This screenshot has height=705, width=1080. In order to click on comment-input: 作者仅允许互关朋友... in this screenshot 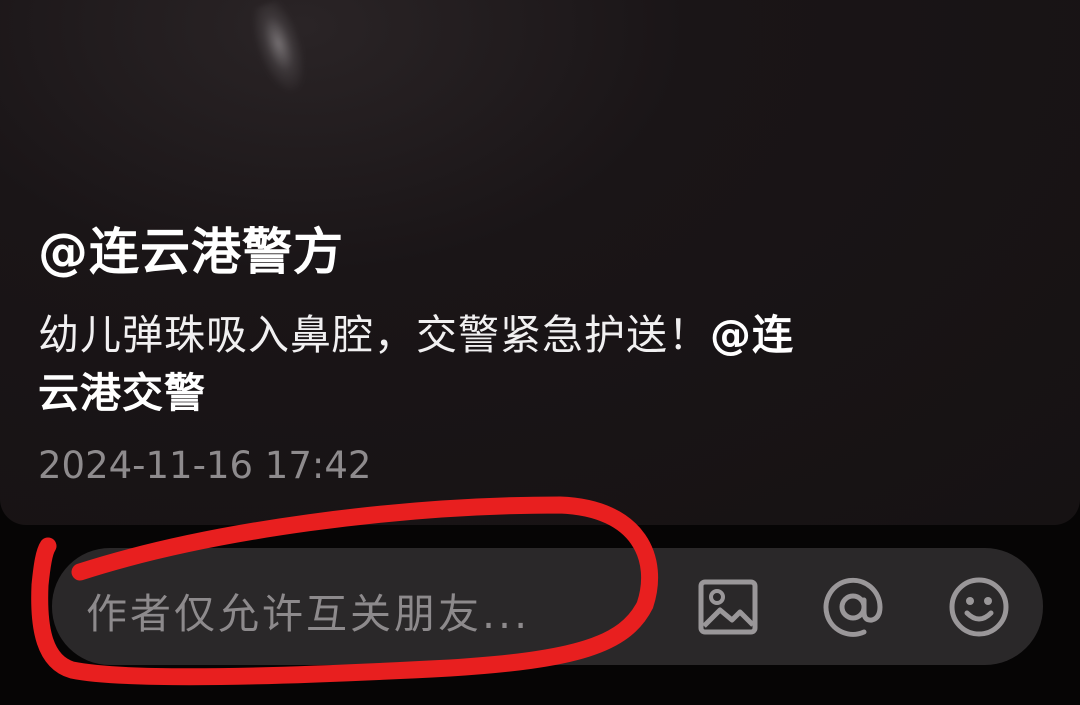, I will do `click(308, 610)`.